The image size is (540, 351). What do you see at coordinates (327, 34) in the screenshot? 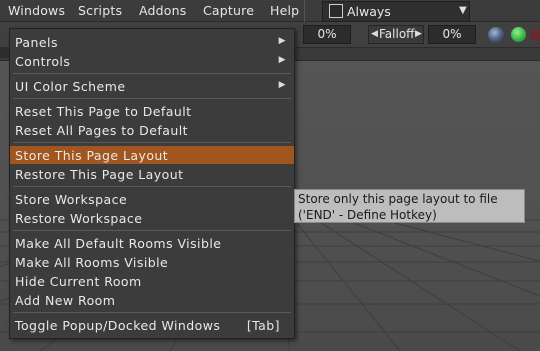
I see `percent-field-1: 0%` at bounding box center [327, 34].